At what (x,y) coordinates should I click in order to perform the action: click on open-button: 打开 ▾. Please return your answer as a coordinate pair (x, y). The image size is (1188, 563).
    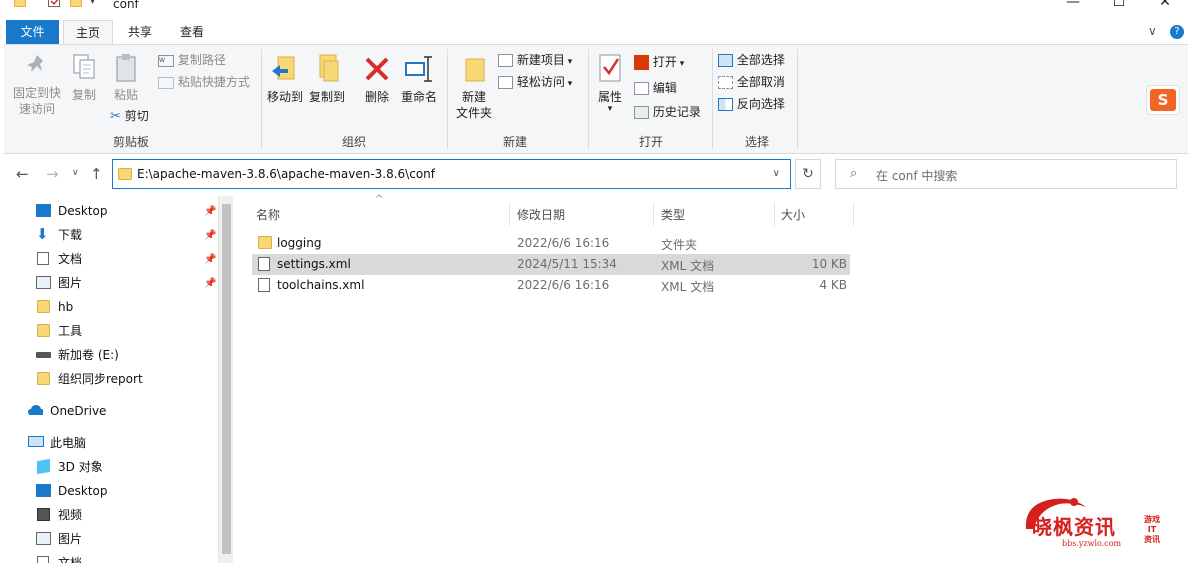
    Looking at the image, I should click on (659, 62).